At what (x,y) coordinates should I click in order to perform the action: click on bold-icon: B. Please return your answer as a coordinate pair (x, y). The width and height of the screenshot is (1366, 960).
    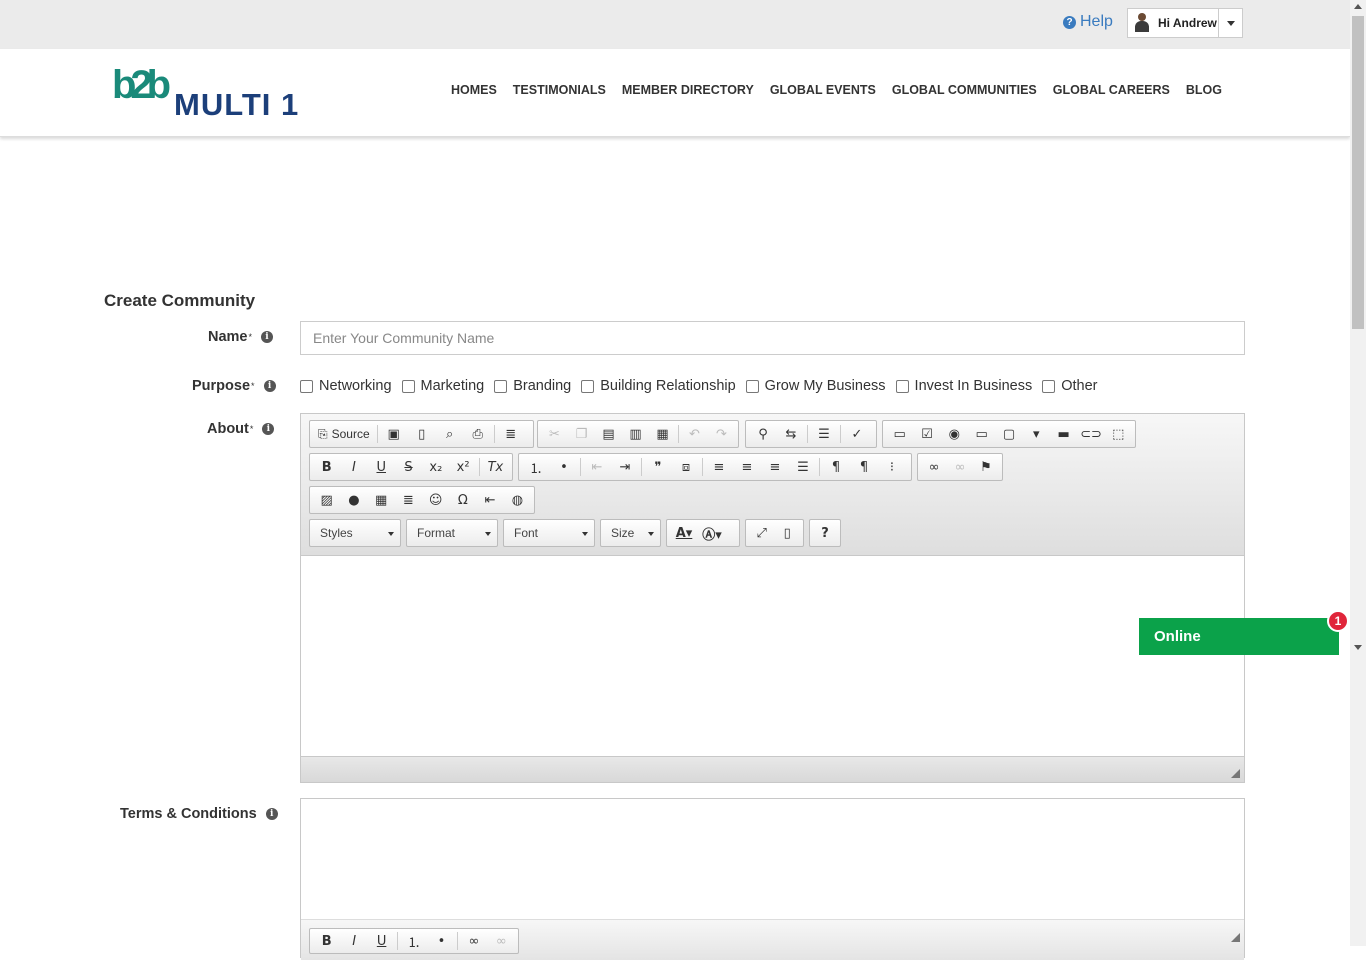
    Looking at the image, I should click on (326, 941).